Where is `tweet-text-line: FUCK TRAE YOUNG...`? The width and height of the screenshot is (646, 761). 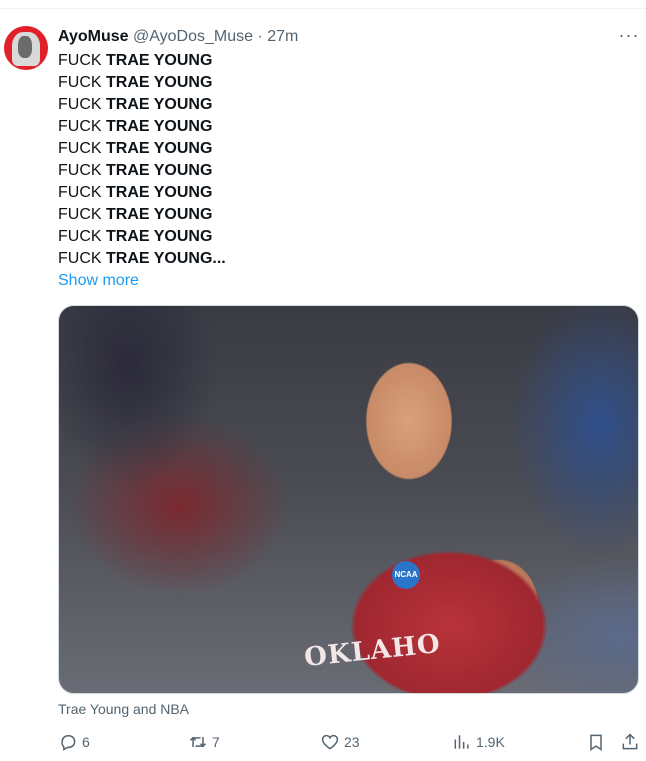 tweet-text-line: FUCK TRAE YOUNG... is located at coordinates (142, 258).